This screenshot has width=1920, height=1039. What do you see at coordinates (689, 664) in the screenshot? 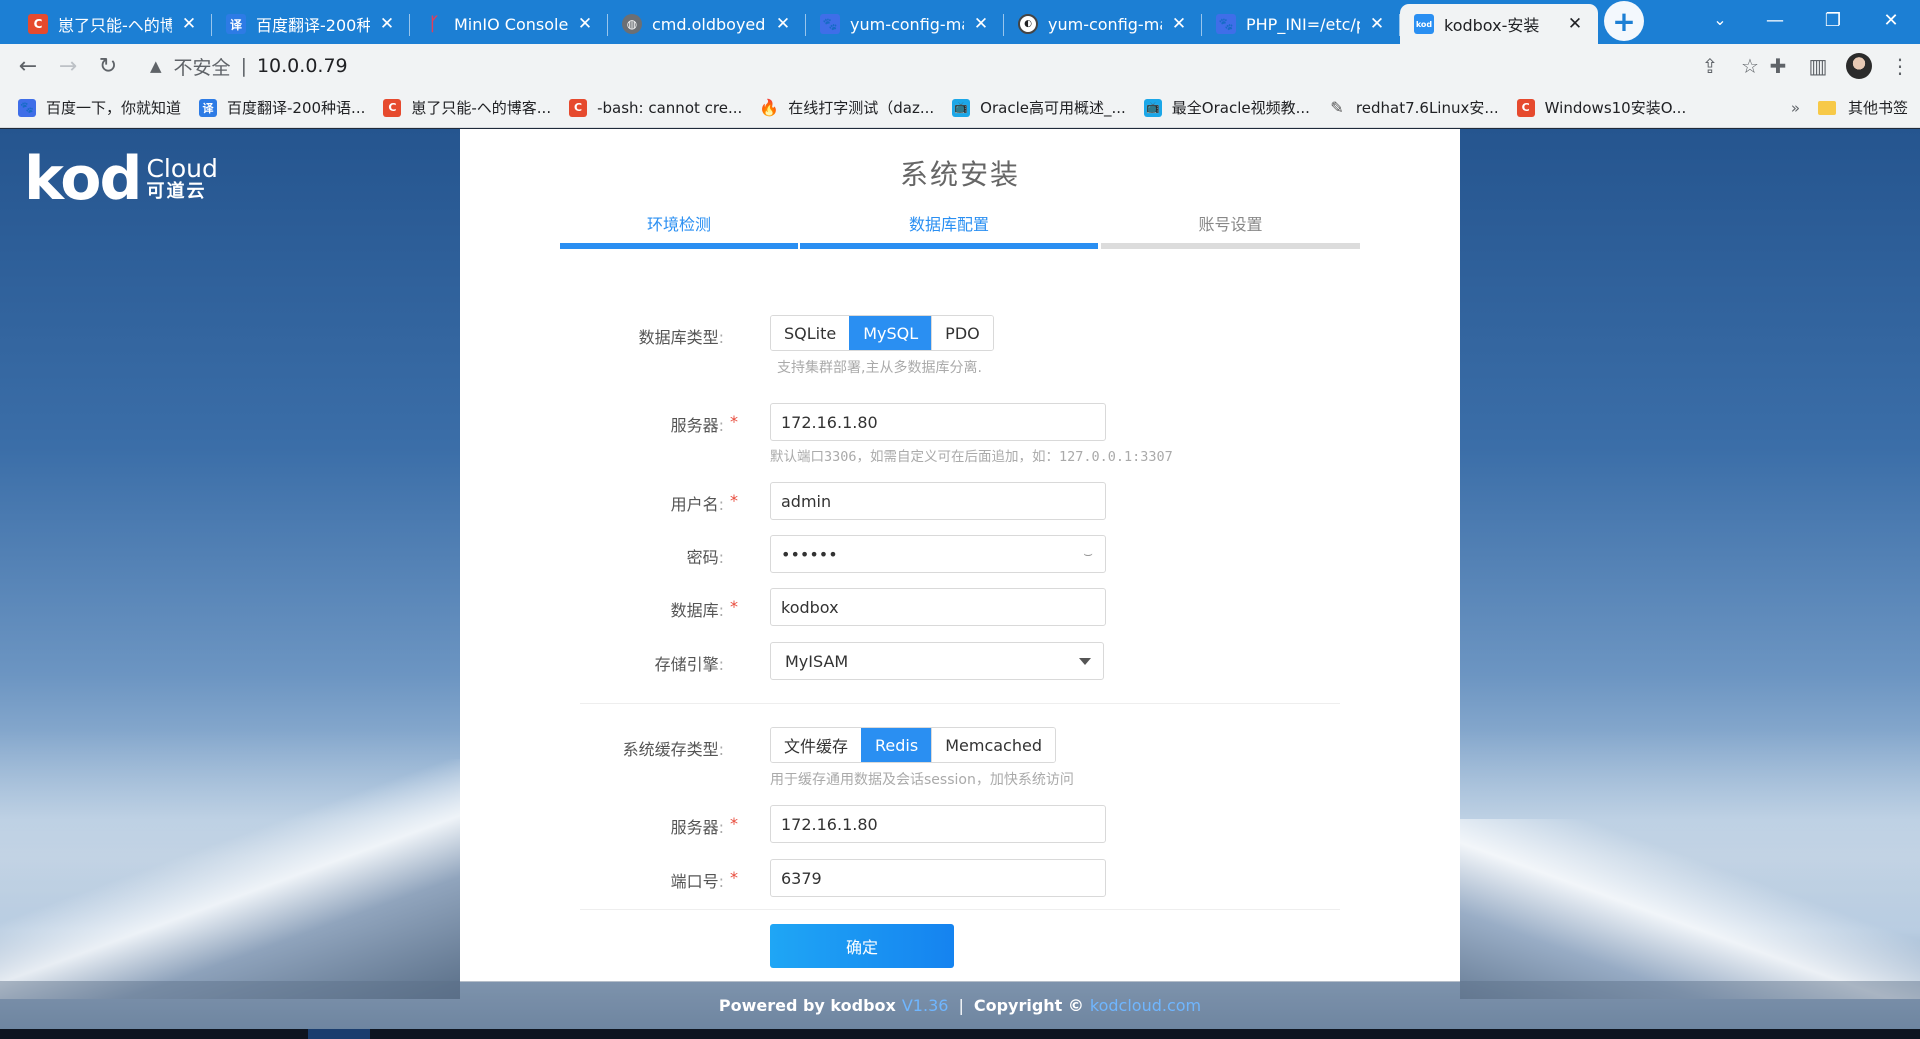
I see `db-engine-label: 存储引擎:` at bounding box center [689, 664].